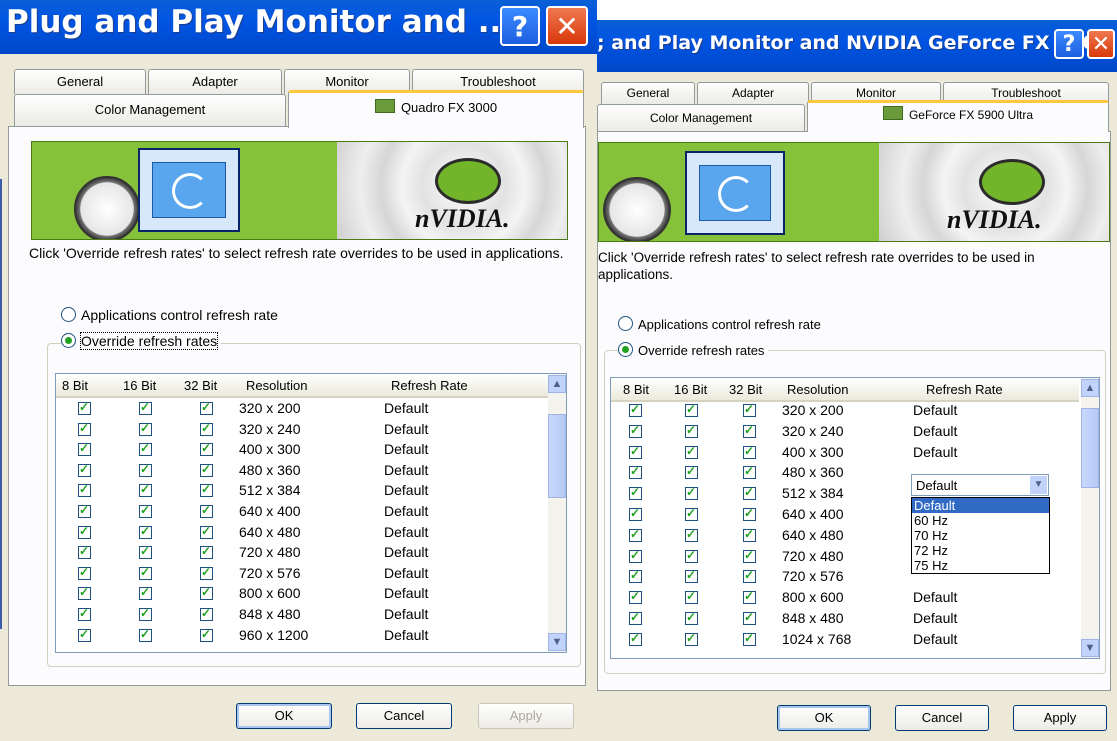 Image resolution: width=1117 pixels, height=741 pixels. I want to click on dropdown-option: 75 Hz, so click(980, 565).